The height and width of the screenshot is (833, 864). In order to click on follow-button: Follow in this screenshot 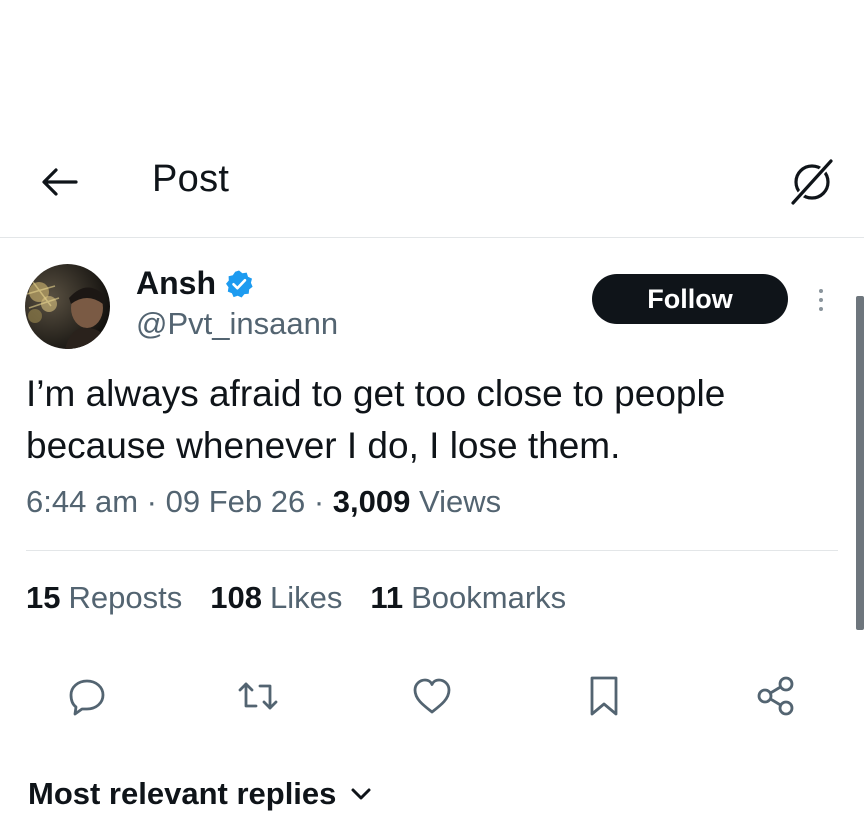, I will do `click(690, 299)`.